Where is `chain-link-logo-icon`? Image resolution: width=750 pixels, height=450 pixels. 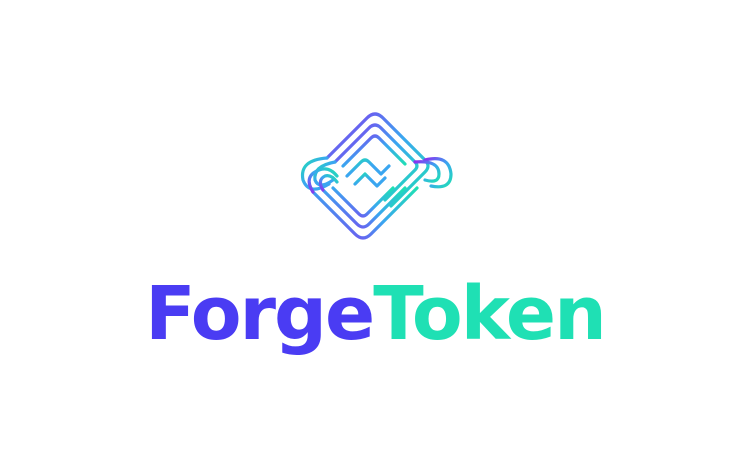 chain-link-logo-icon is located at coordinates (376, 176).